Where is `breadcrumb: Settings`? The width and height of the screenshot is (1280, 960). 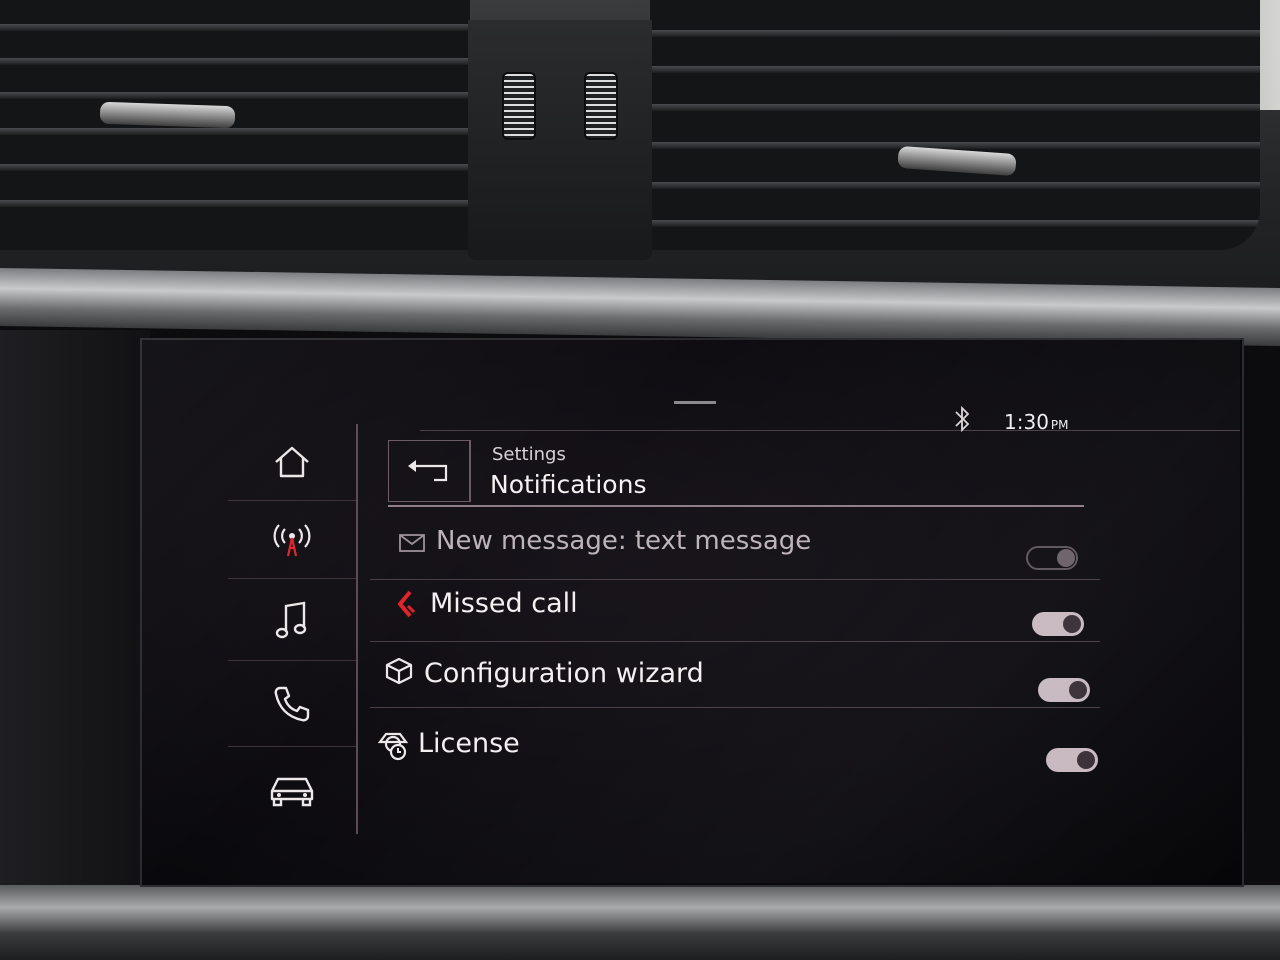
breadcrumb: Settings is located at coordinates (529, 454).